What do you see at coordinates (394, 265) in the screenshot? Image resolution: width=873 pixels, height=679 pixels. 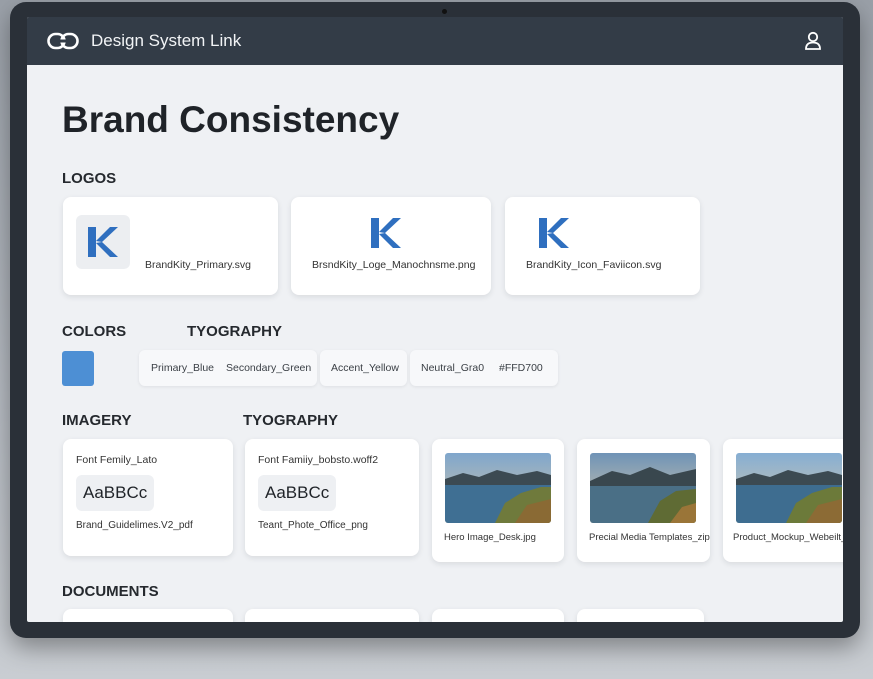 I see `logo-file-name: BrsndKity_Loge_Manochnsme.png` at bounding box center [394, 265].